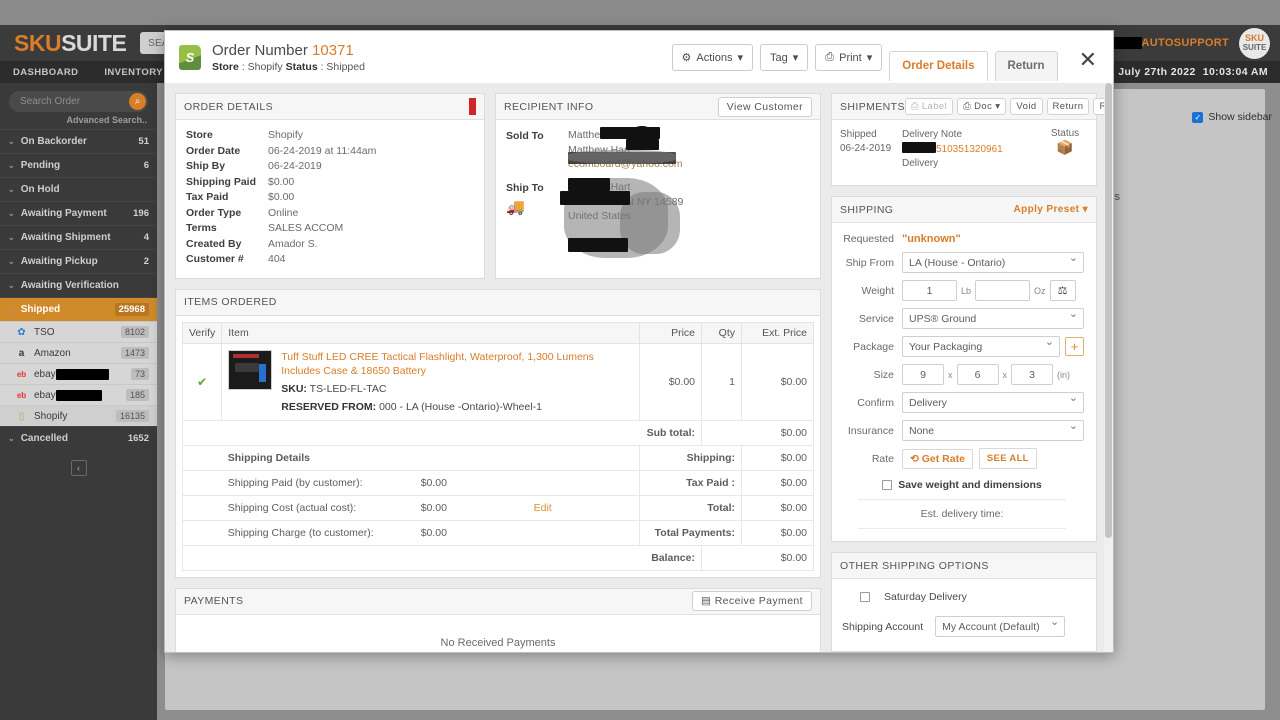 This screenshot has width=1280, height=720. What do you see at coordinates (588, 135) in the screenshot?
I see `sold-to-line-1: Matthew` at bounding box center [588, 135].